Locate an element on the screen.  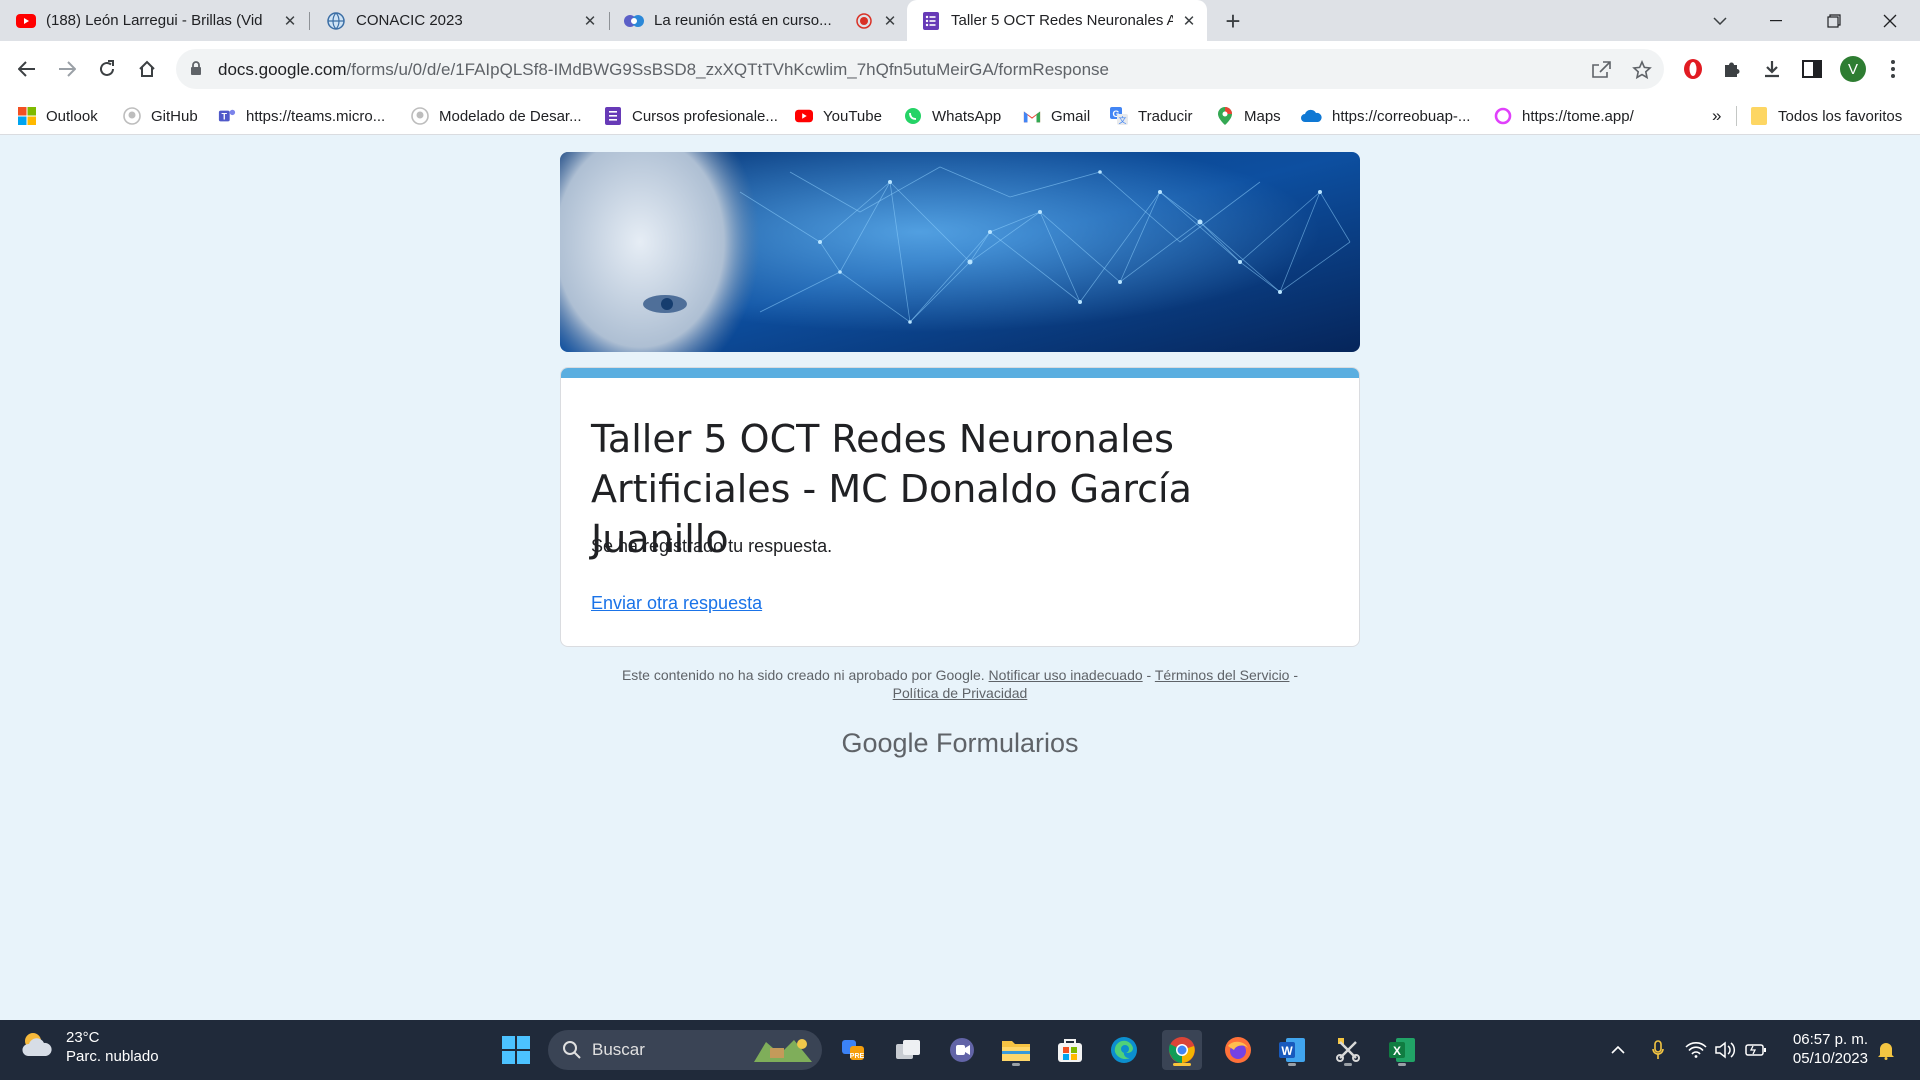
bookmark-label: https://tome.app/ is located at coordinates (1578, 116).